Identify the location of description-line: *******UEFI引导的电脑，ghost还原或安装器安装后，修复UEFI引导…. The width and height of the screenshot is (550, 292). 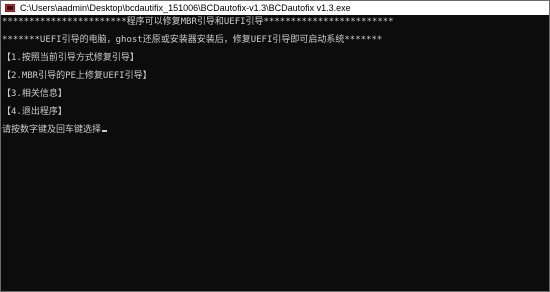
(192, 40).